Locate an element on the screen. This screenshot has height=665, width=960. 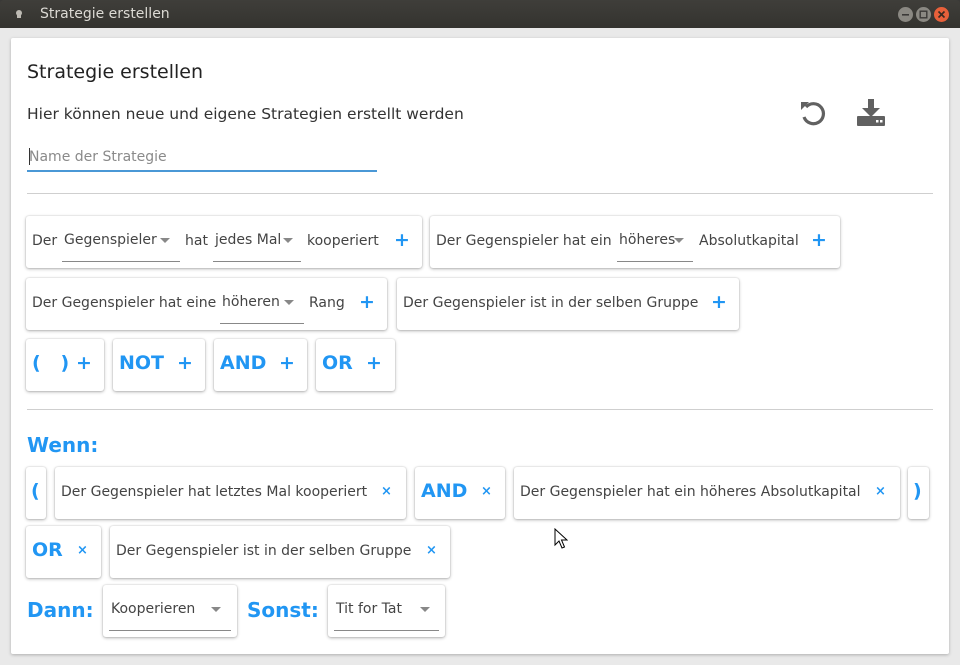
undo-icon is located at coordinates (813, 114).